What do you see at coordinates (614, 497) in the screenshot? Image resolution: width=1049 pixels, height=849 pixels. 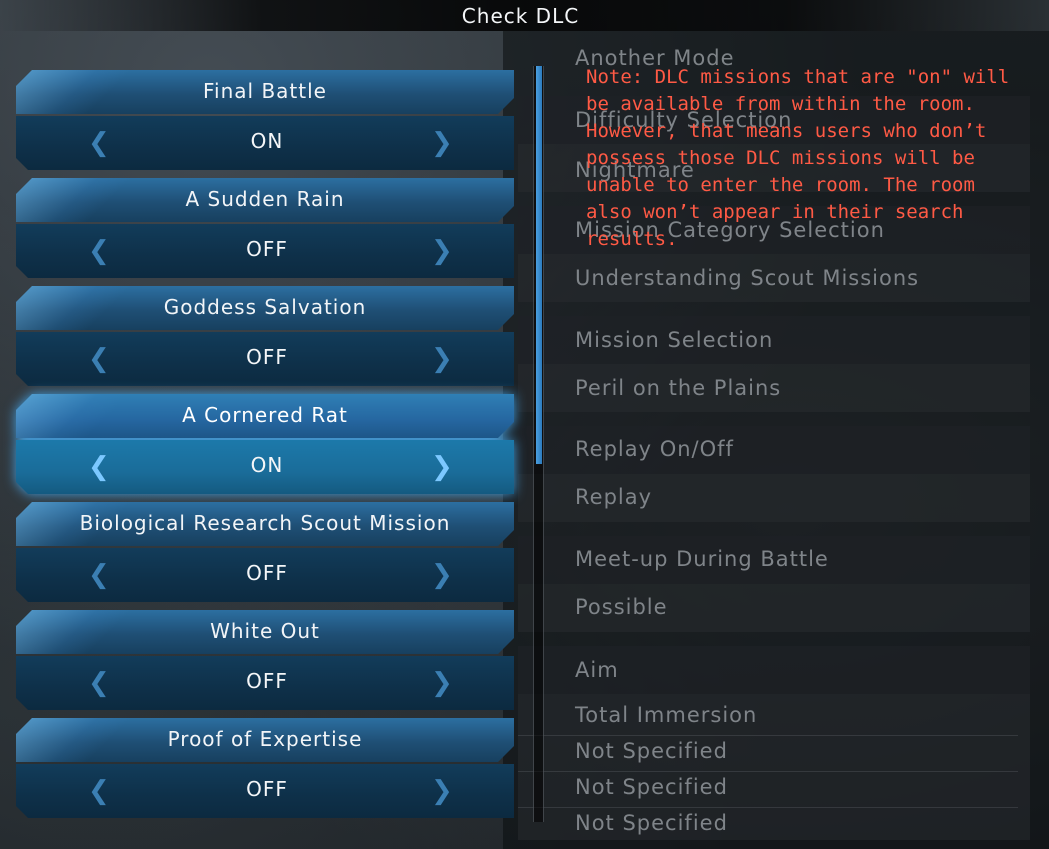 I see `replay-value: Replay` at bounding box center [614, 497].